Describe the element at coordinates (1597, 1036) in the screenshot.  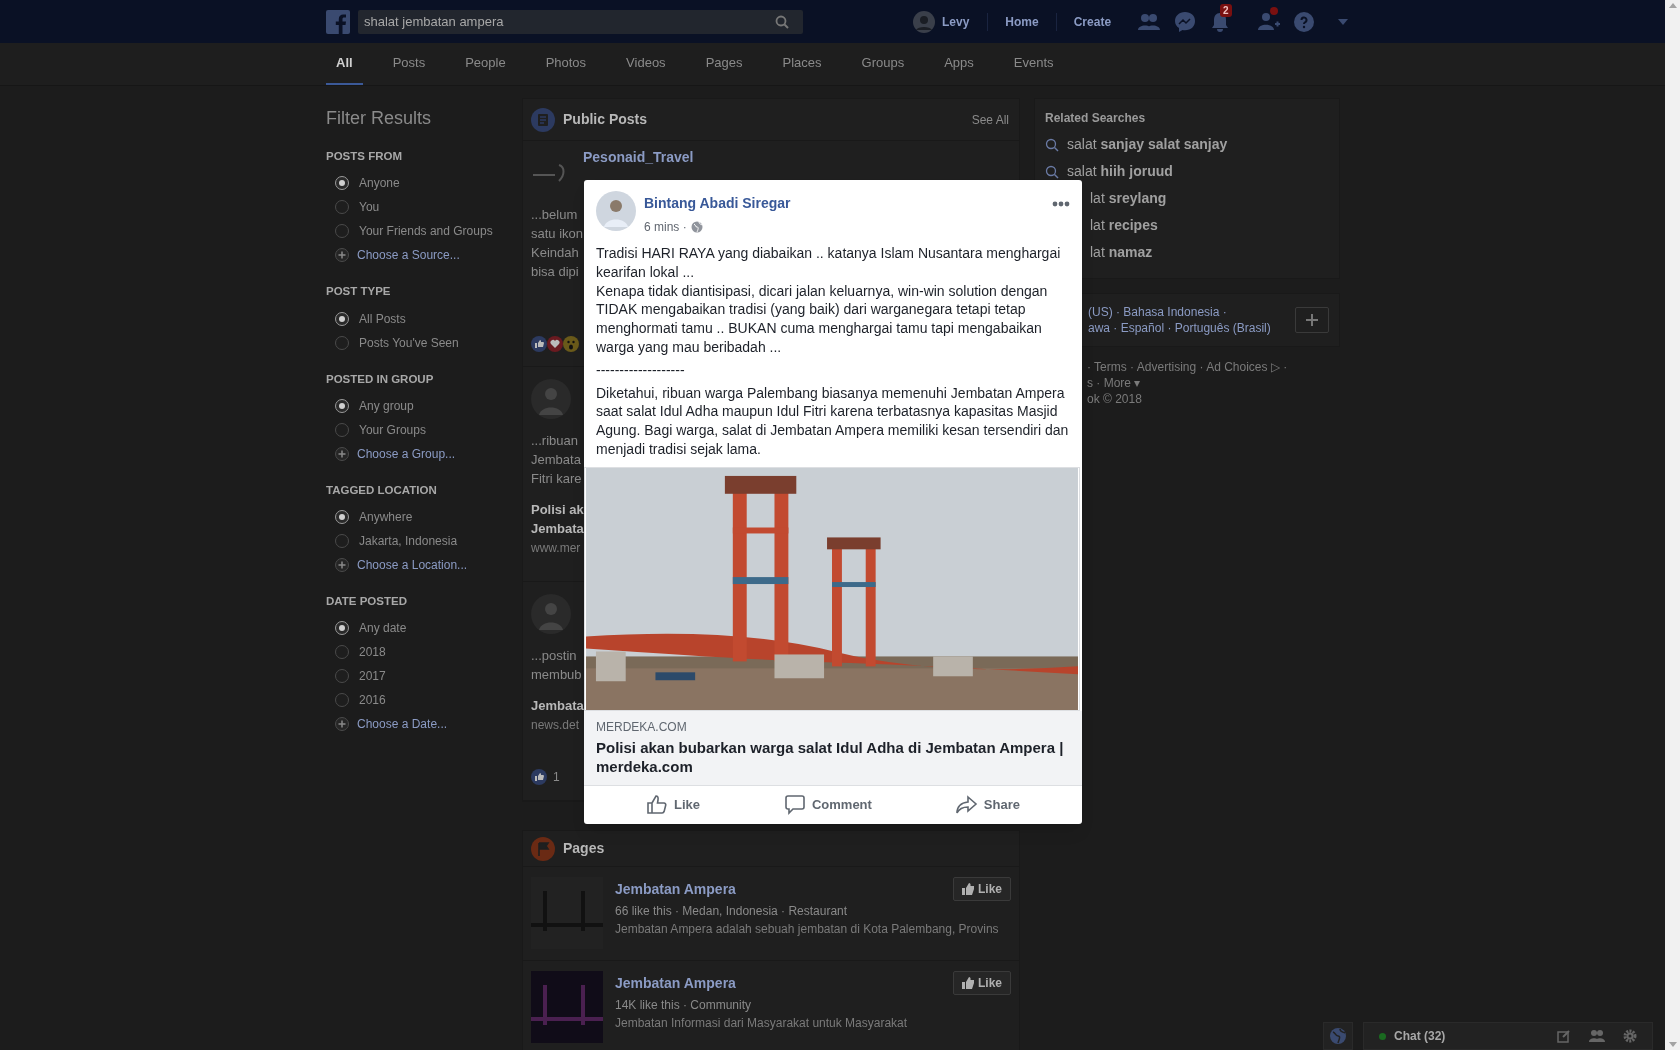
I see `group-icon` at that location.